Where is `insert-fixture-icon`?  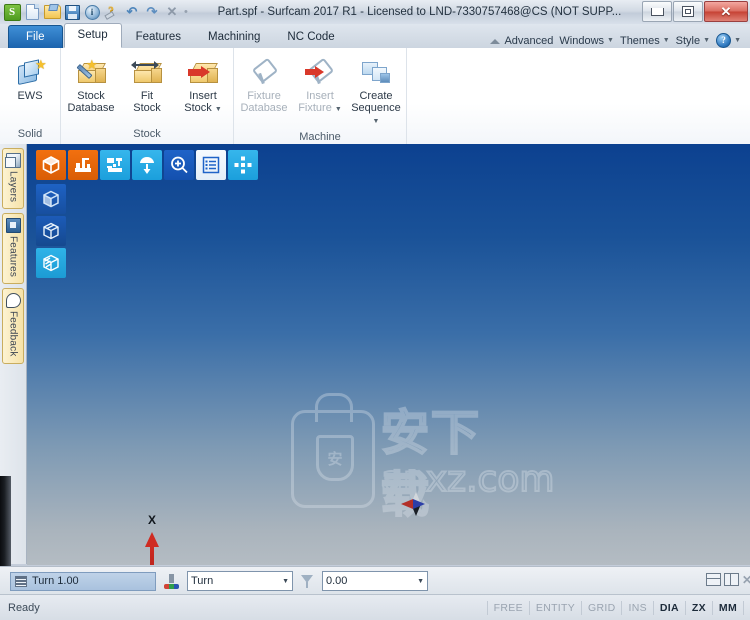 insert-fixture-icon is located at coordinates (320, 73).